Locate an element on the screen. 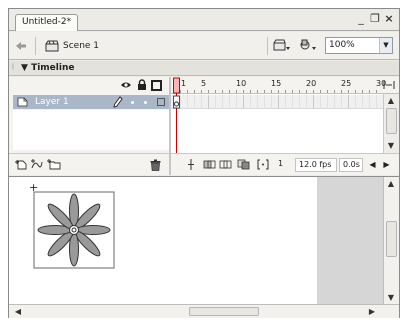 This screenshot has width=408, height=320. layer-name: Layer 1 is located at coordinates (52, 102).